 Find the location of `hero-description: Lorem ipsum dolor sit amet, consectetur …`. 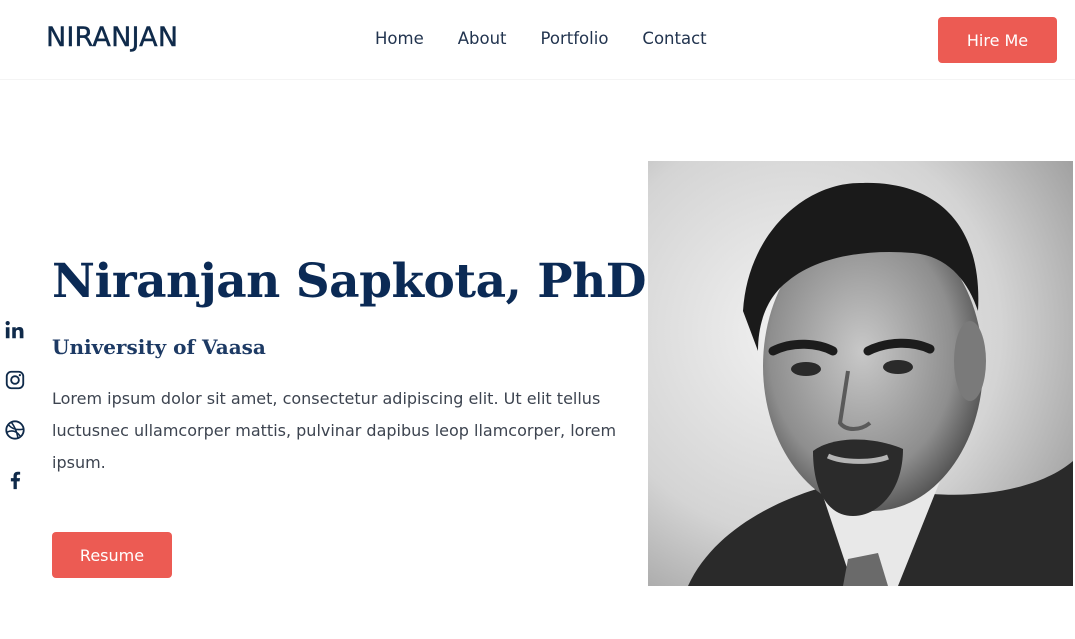

hero-description: Lorem ipsum dolor sit amet, consectetur … is located at coordinates (334, 430).